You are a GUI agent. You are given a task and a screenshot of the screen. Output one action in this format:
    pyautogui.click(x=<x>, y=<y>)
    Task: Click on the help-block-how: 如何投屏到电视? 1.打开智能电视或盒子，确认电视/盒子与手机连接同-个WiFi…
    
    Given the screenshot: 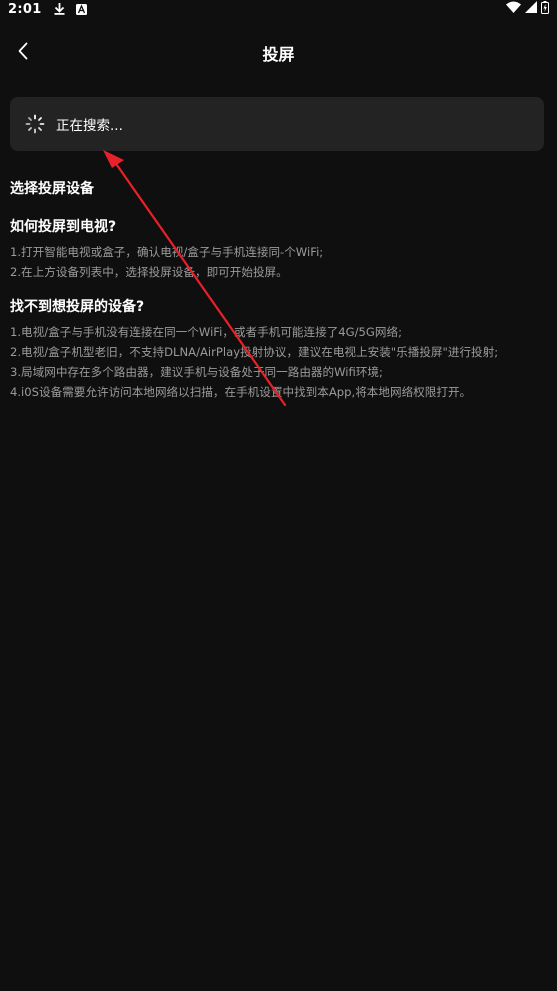 What is the action you would take?
    pyautogui.click(x=280, y=249)
    